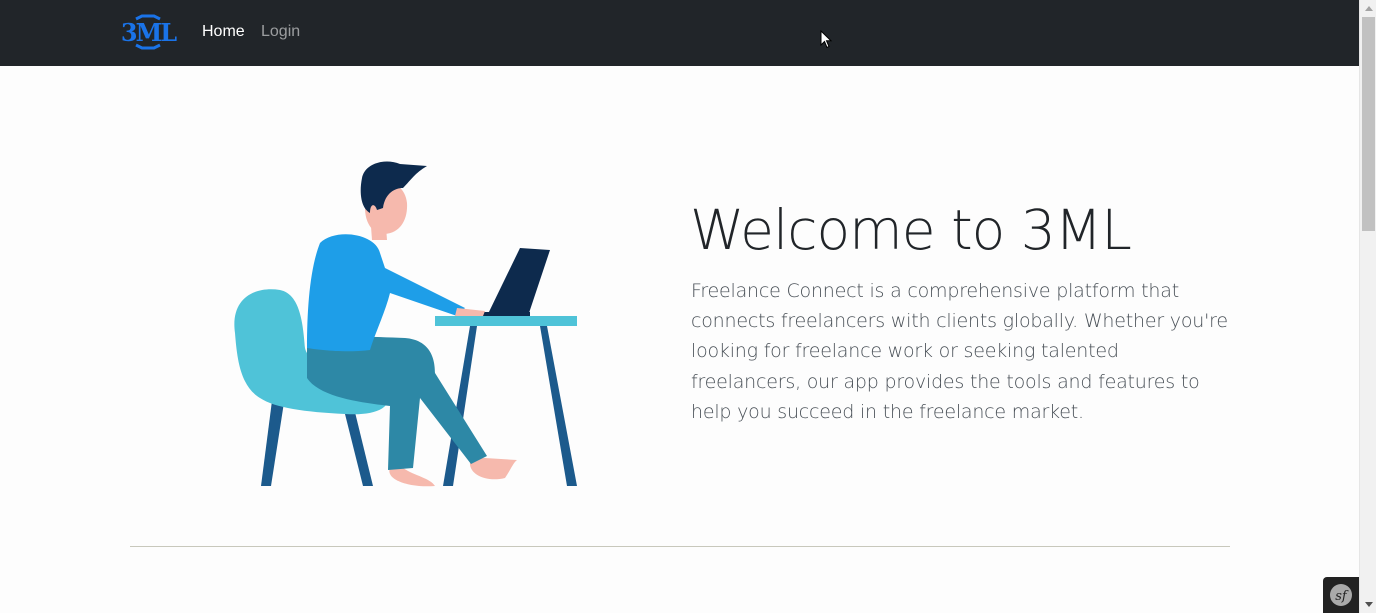  I want to click on svg-text: 3ML, so click(149, 32).